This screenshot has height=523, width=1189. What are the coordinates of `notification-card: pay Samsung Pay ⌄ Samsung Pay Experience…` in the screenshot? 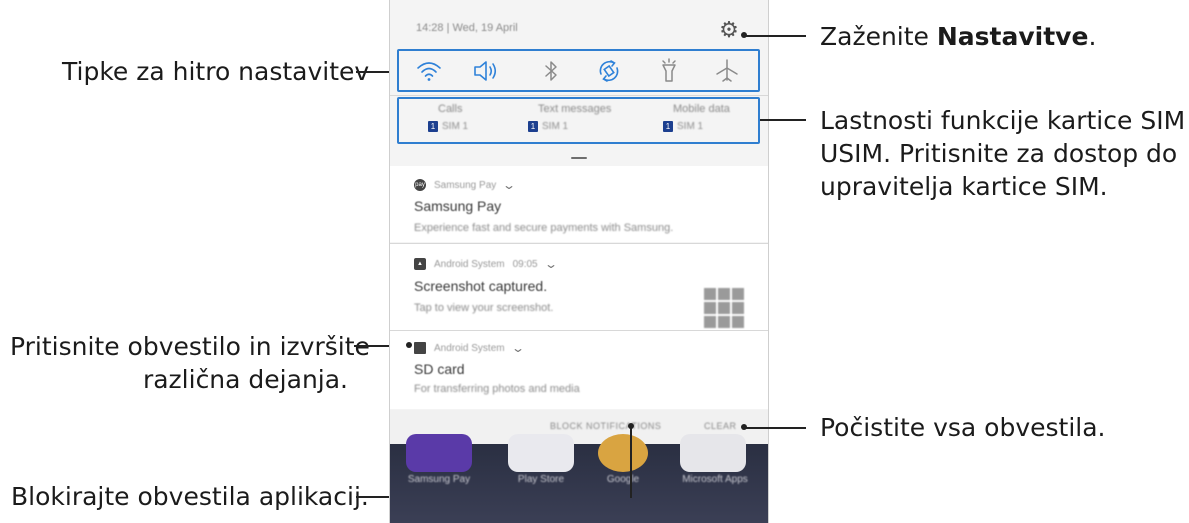 It's located at (579, 204).